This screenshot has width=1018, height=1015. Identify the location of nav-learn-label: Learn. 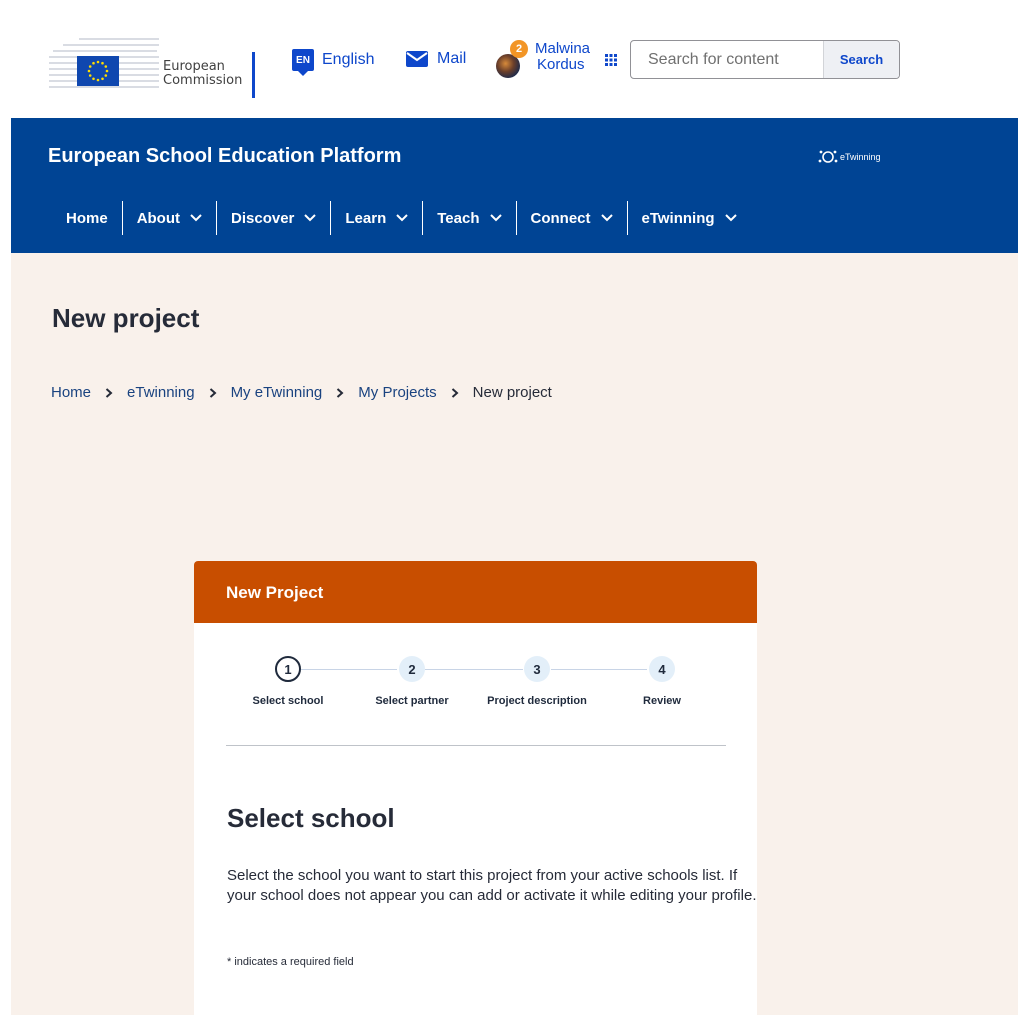
(366, 218).